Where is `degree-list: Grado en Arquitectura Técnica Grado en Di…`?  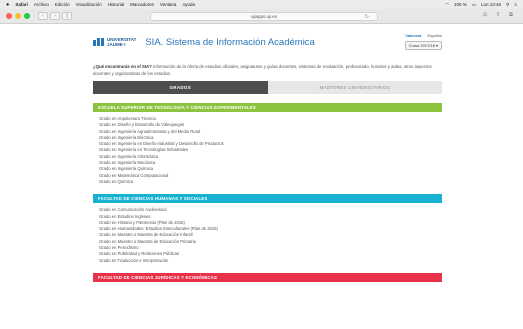
degree-list: Grado en Arquitectura Técnica Grado en Di… is located at coordinates (267, 148).